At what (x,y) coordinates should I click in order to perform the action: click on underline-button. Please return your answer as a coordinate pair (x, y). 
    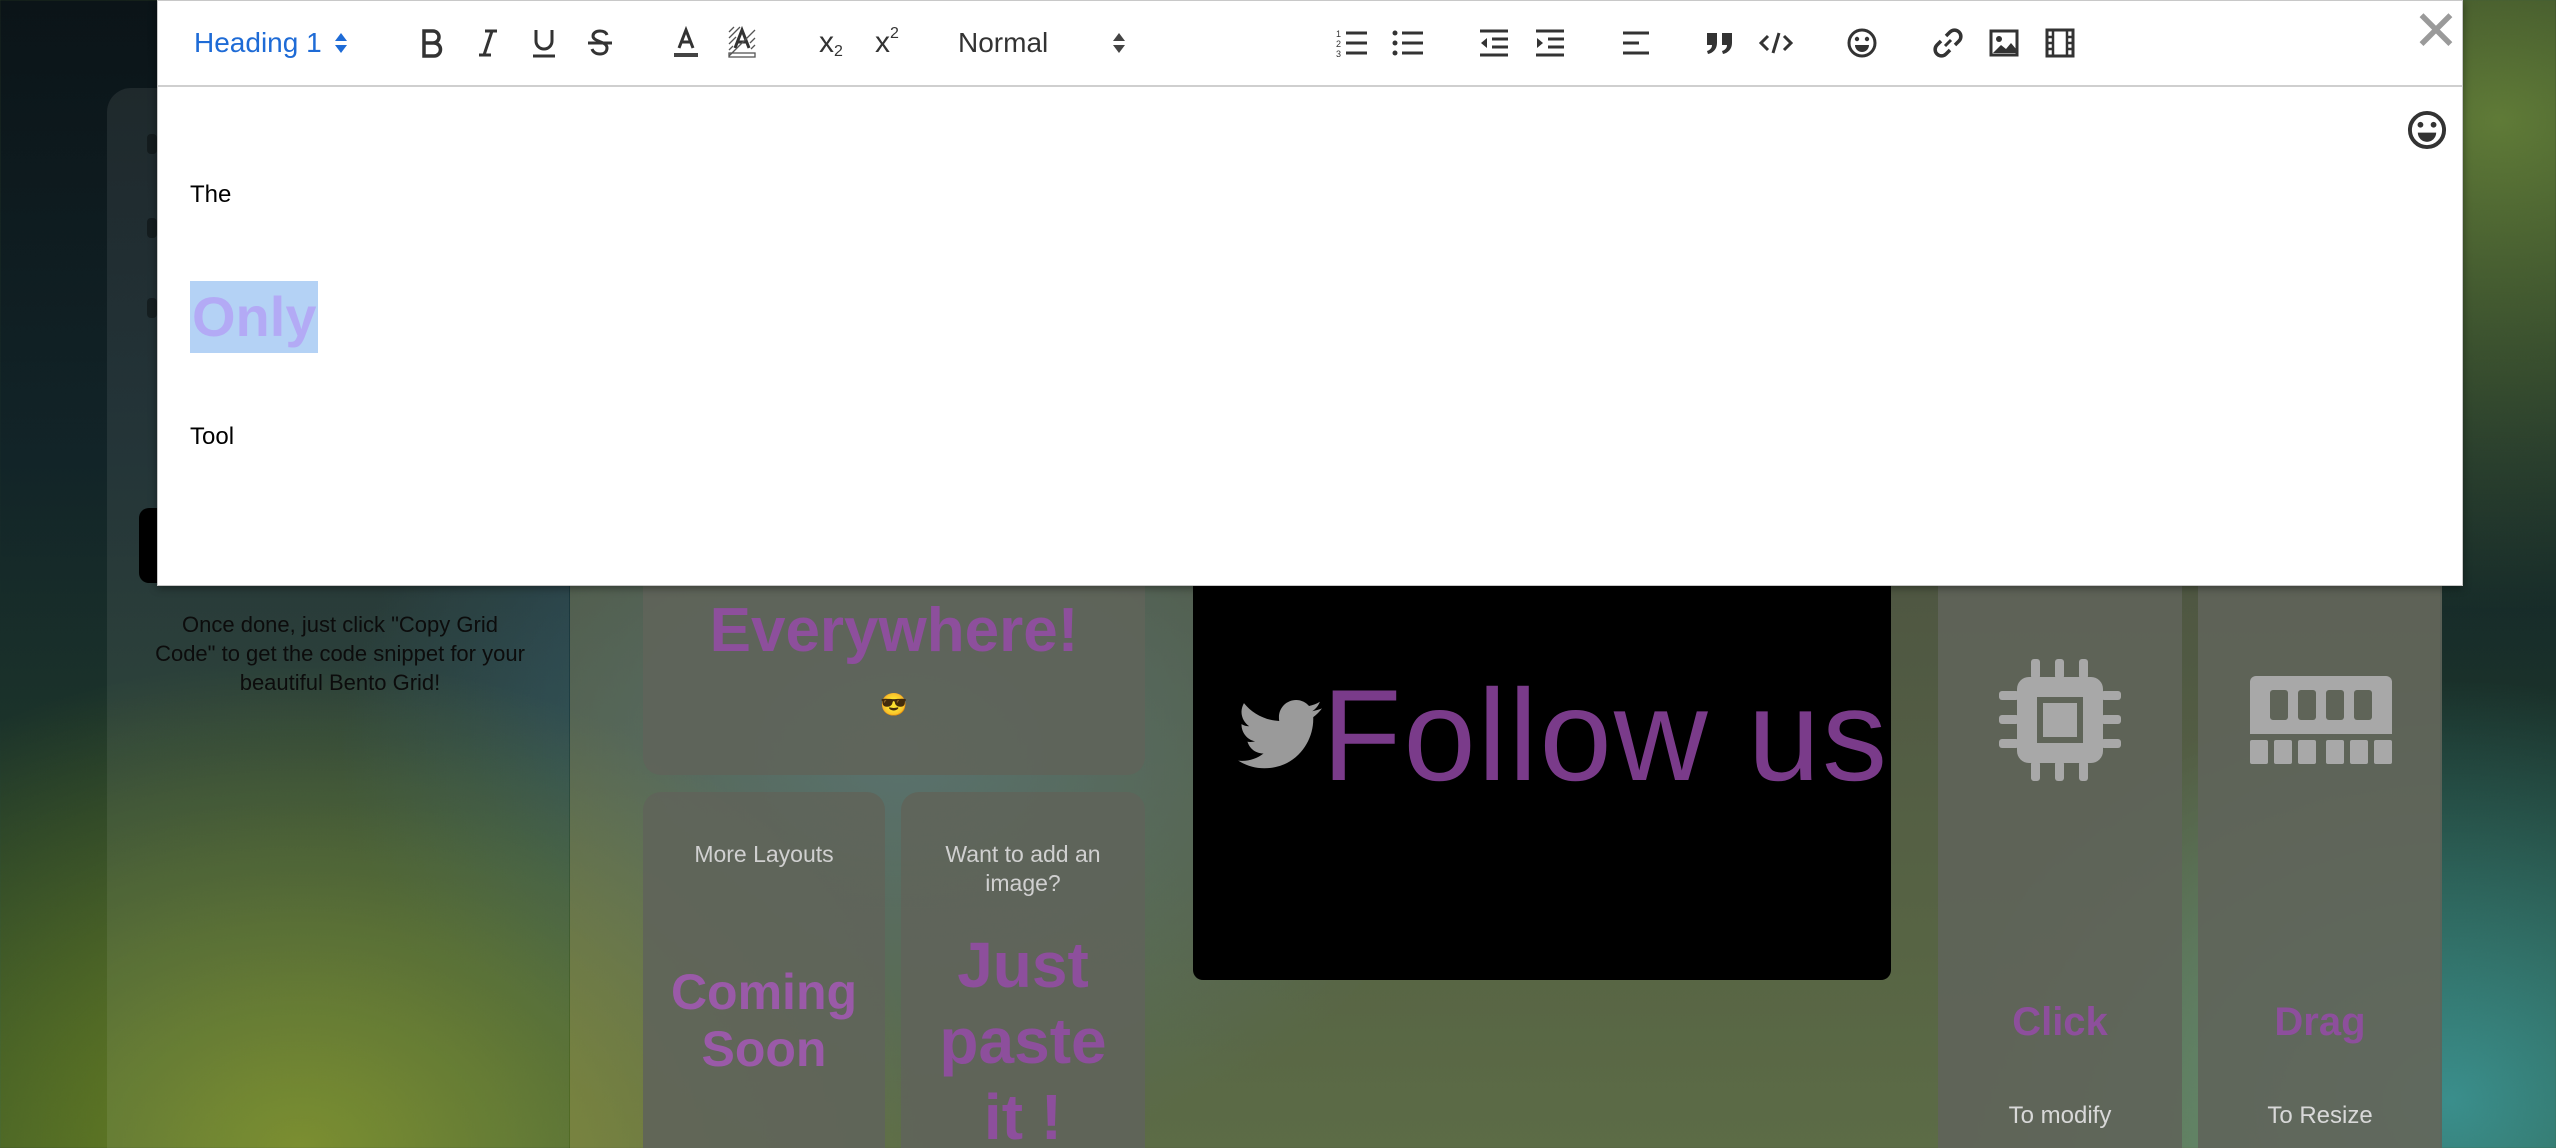
    Looking at the image, I should click on (544, 43).